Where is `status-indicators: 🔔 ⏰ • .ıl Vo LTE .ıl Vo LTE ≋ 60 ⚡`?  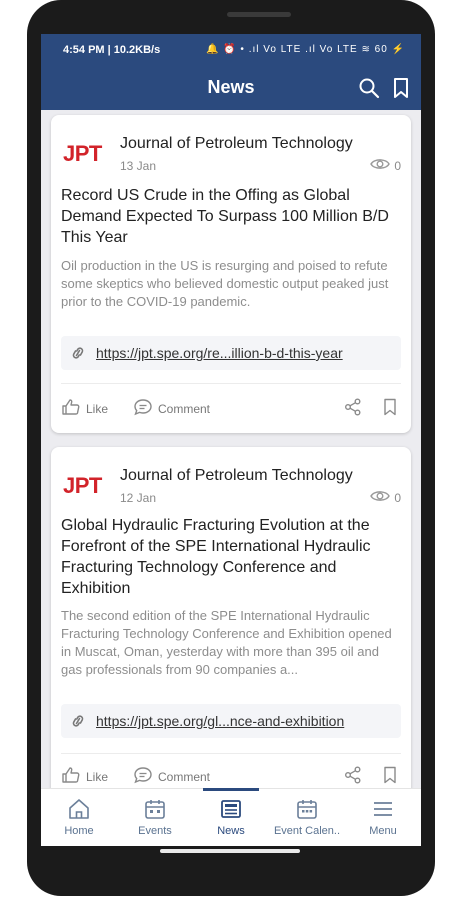
status-indicators: 🔔 ⏰ • .ıl Vo LTE .ıl Vo LTE ≋ 60 ⚡ is located at coordinates (305, 49).